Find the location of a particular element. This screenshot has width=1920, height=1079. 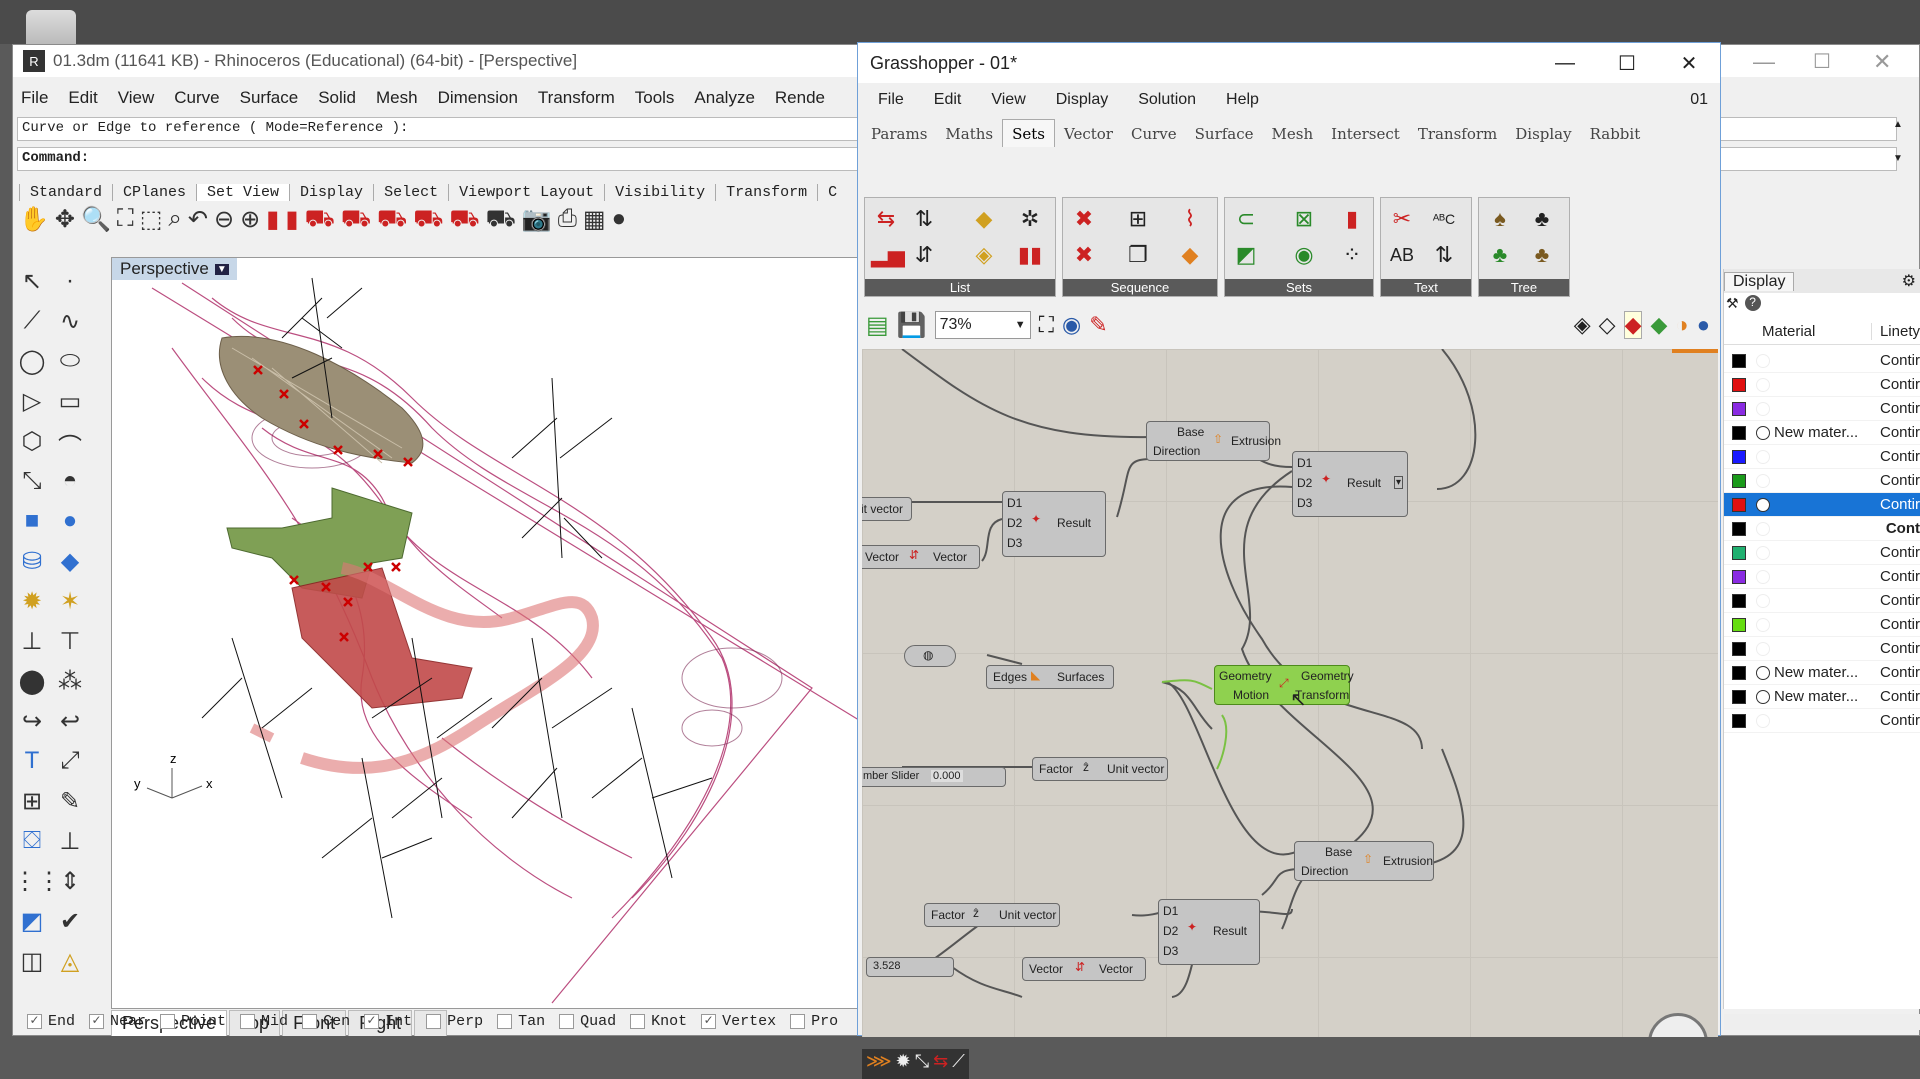

replace-items-icon: ▮▮ is located at coordinates (1030, 255).